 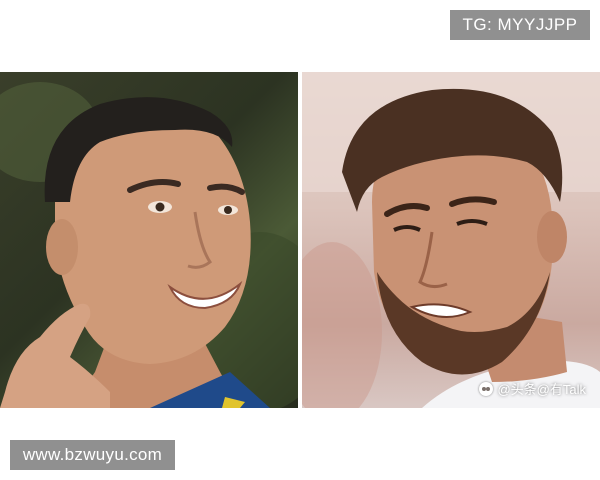 What do you see at coordinates (486, 388) in the screenshot?
I see `paw-icon` at bounding box center [486, 388].